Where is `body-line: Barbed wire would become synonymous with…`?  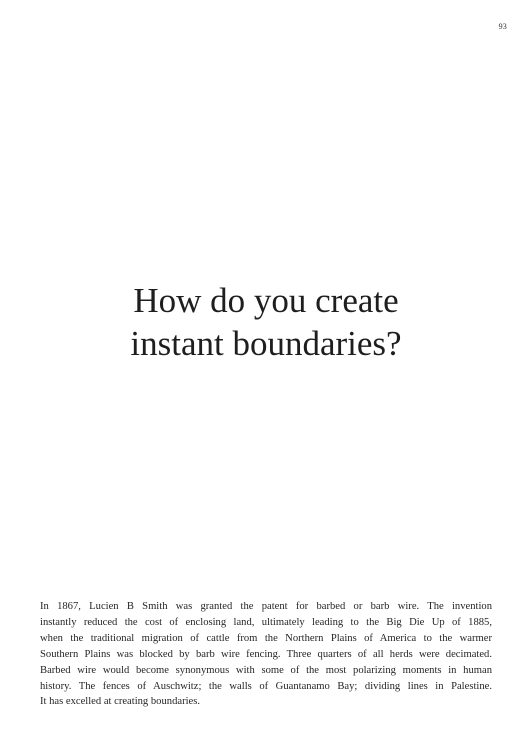 body-line: Barbed wire would become synonymous with… is located at coordinates (266, 670).